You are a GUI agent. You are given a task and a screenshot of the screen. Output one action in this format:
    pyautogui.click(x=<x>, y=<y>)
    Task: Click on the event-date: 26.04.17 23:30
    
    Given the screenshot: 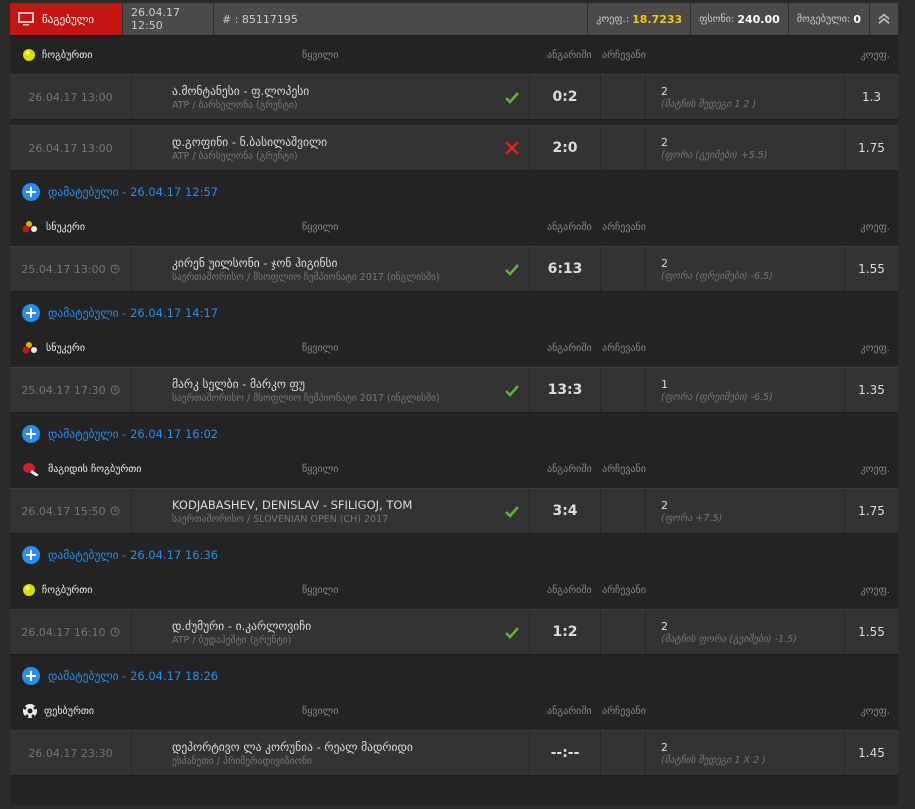 What is the action you would take?
    pyautogui.click(x=70, y=753)
    